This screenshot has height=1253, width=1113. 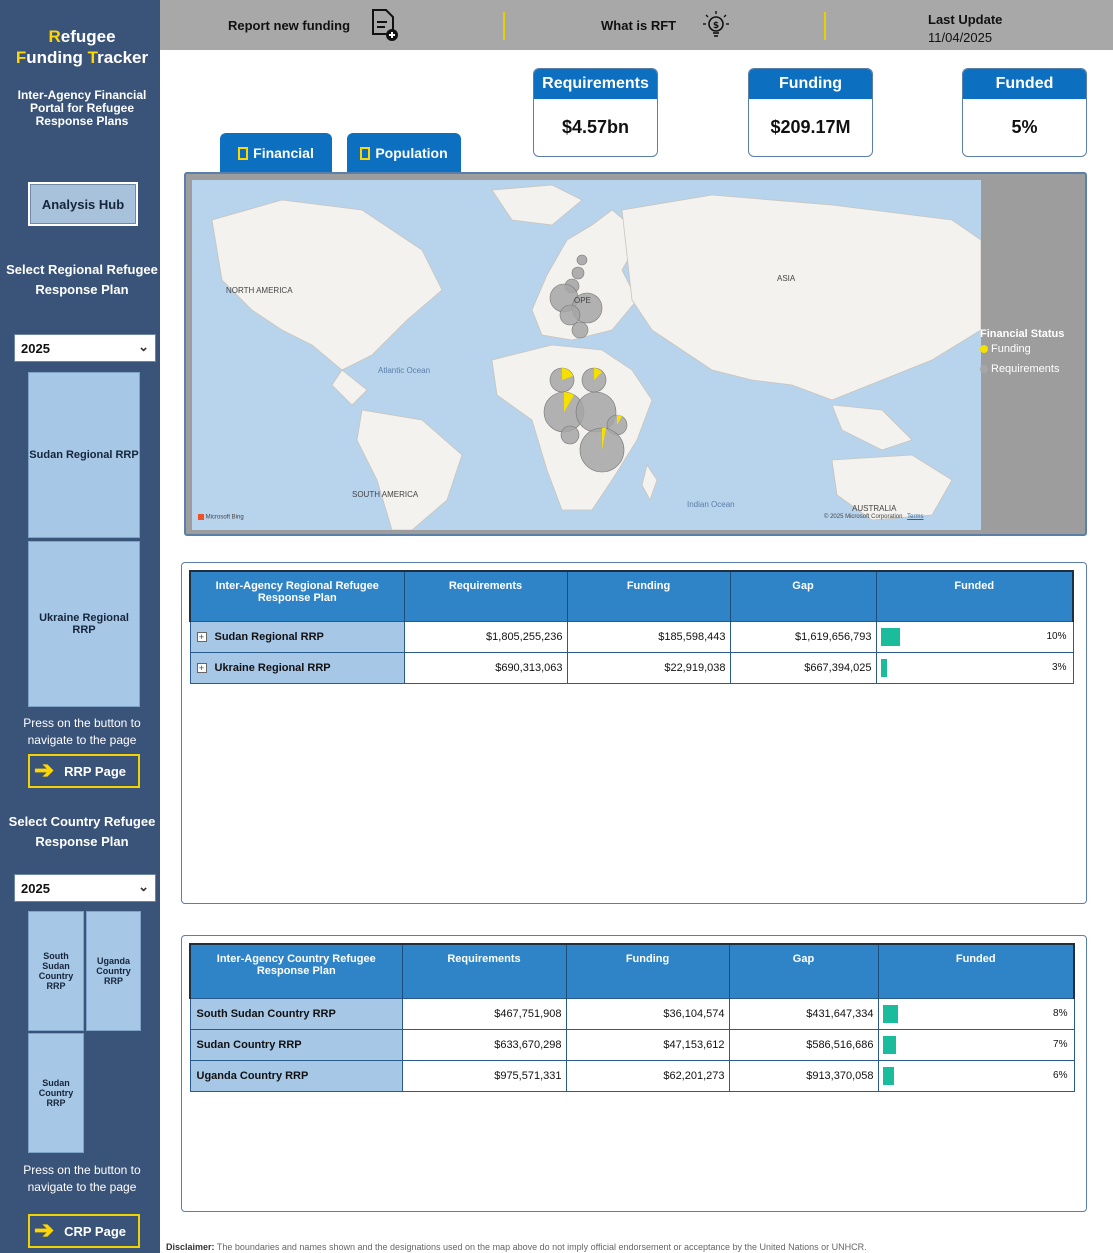 What do you see at coordinates (984, 369) in the screenshot?
I see `legend-dot-requirements` at bounding box center [984, 369].